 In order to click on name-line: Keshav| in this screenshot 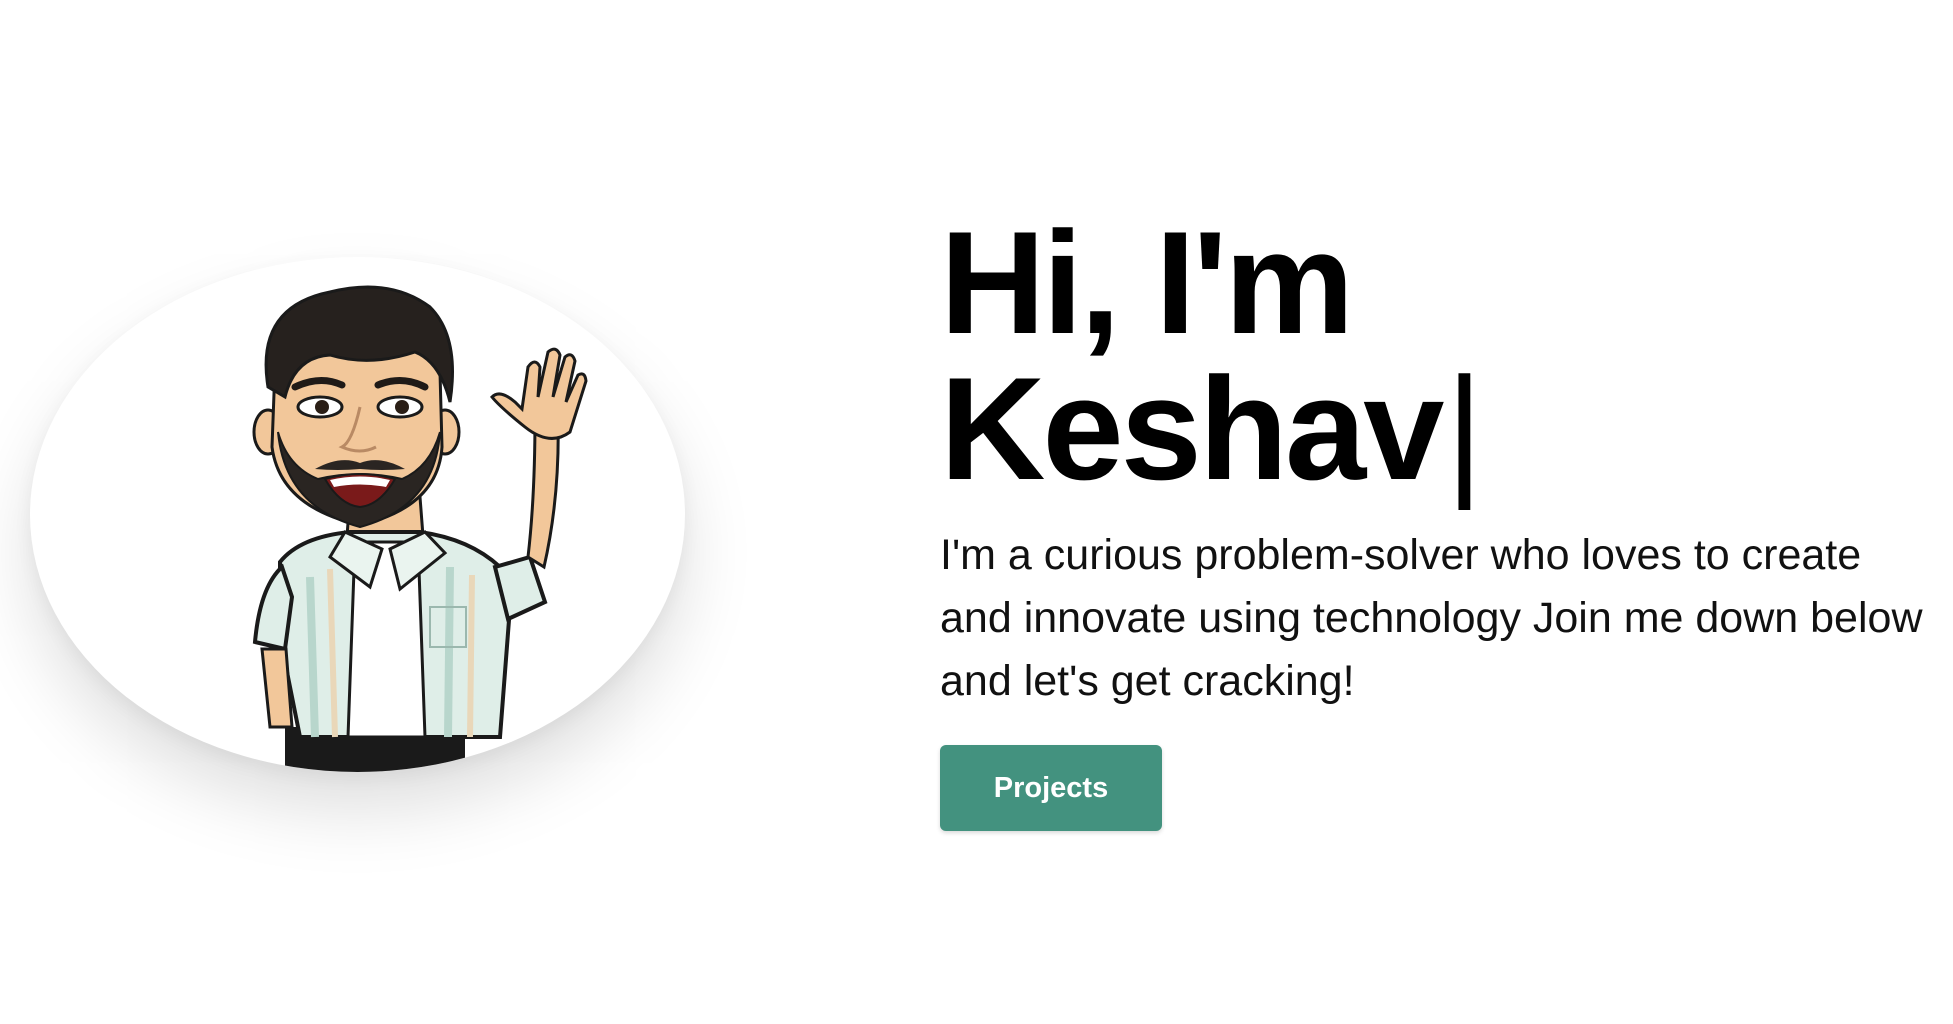, I will do `click(1440, 429)`.